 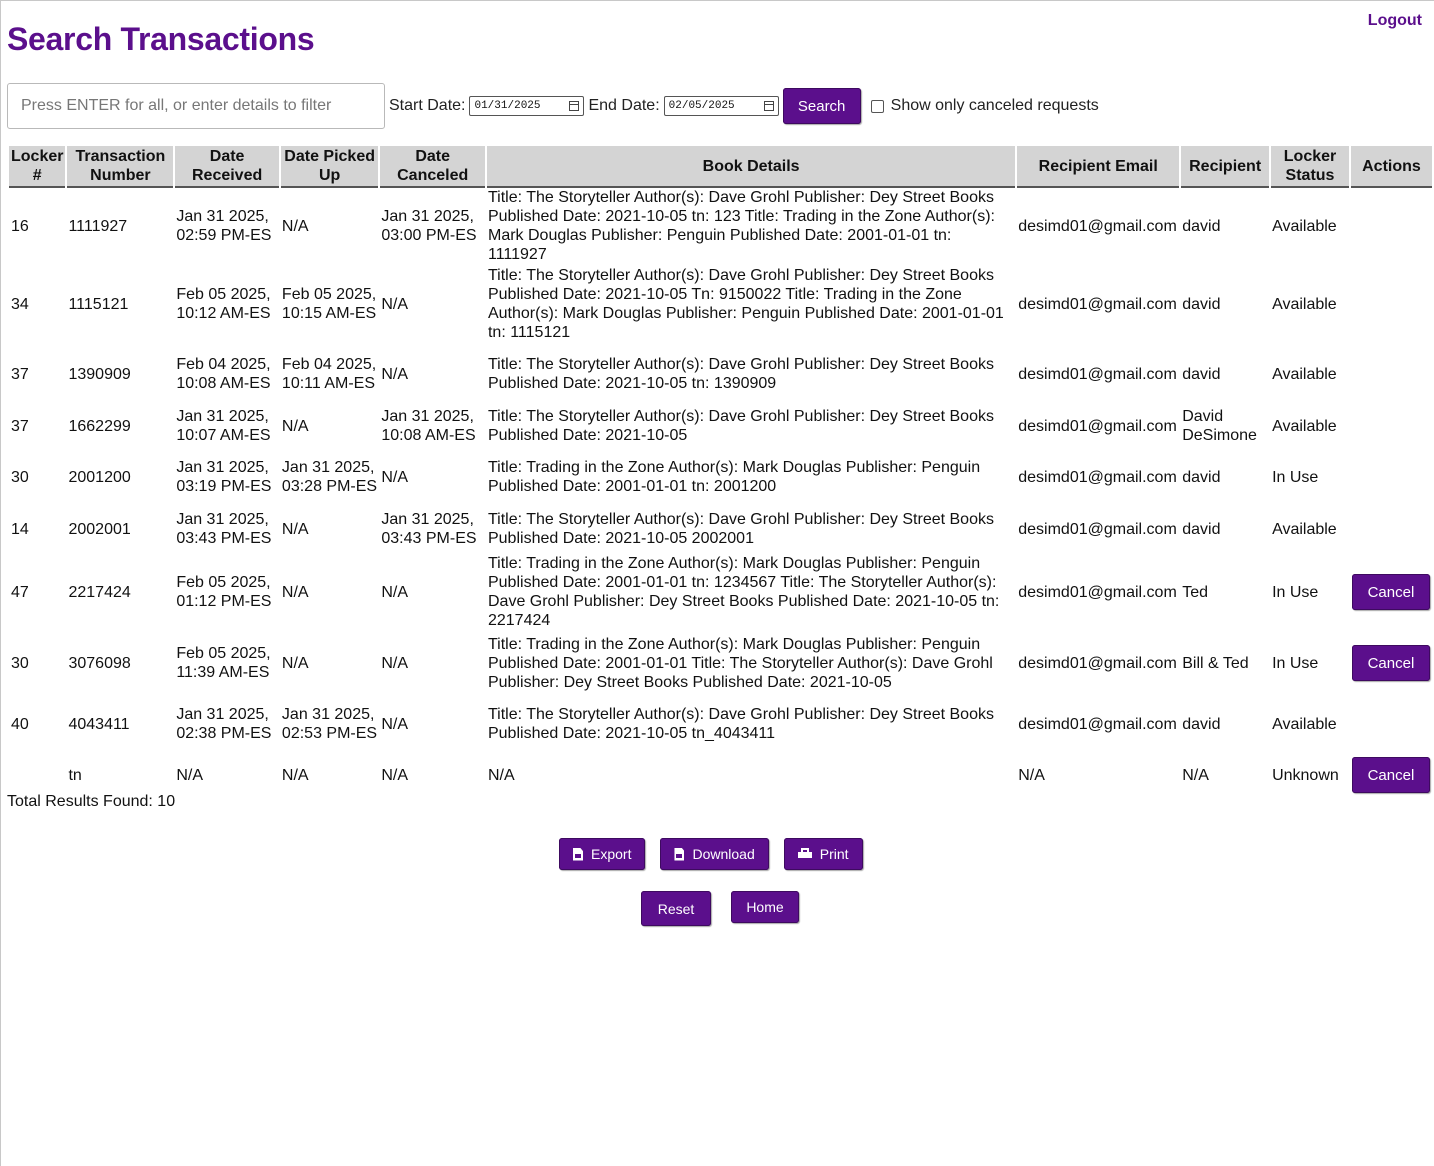 I want to click on table-row: tn N/A N/A N/A N/A N/A N/A Unknown Cancel, so click(x=720, y=775).